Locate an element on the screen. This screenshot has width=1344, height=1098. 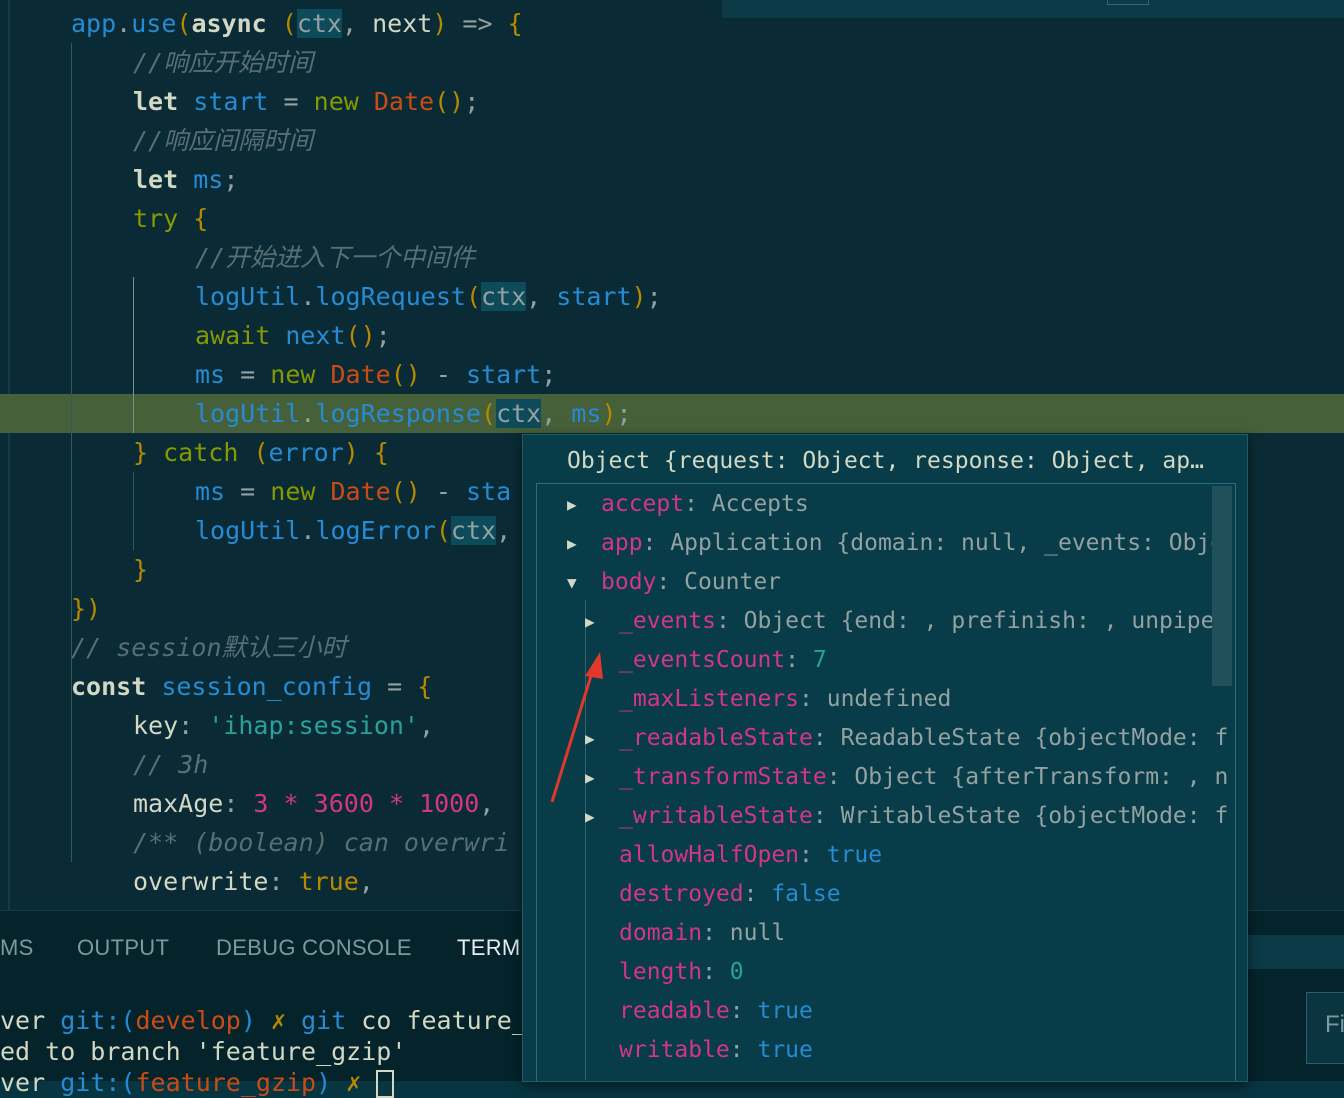
code-token: overwrite is located at coordinates (201, 881).